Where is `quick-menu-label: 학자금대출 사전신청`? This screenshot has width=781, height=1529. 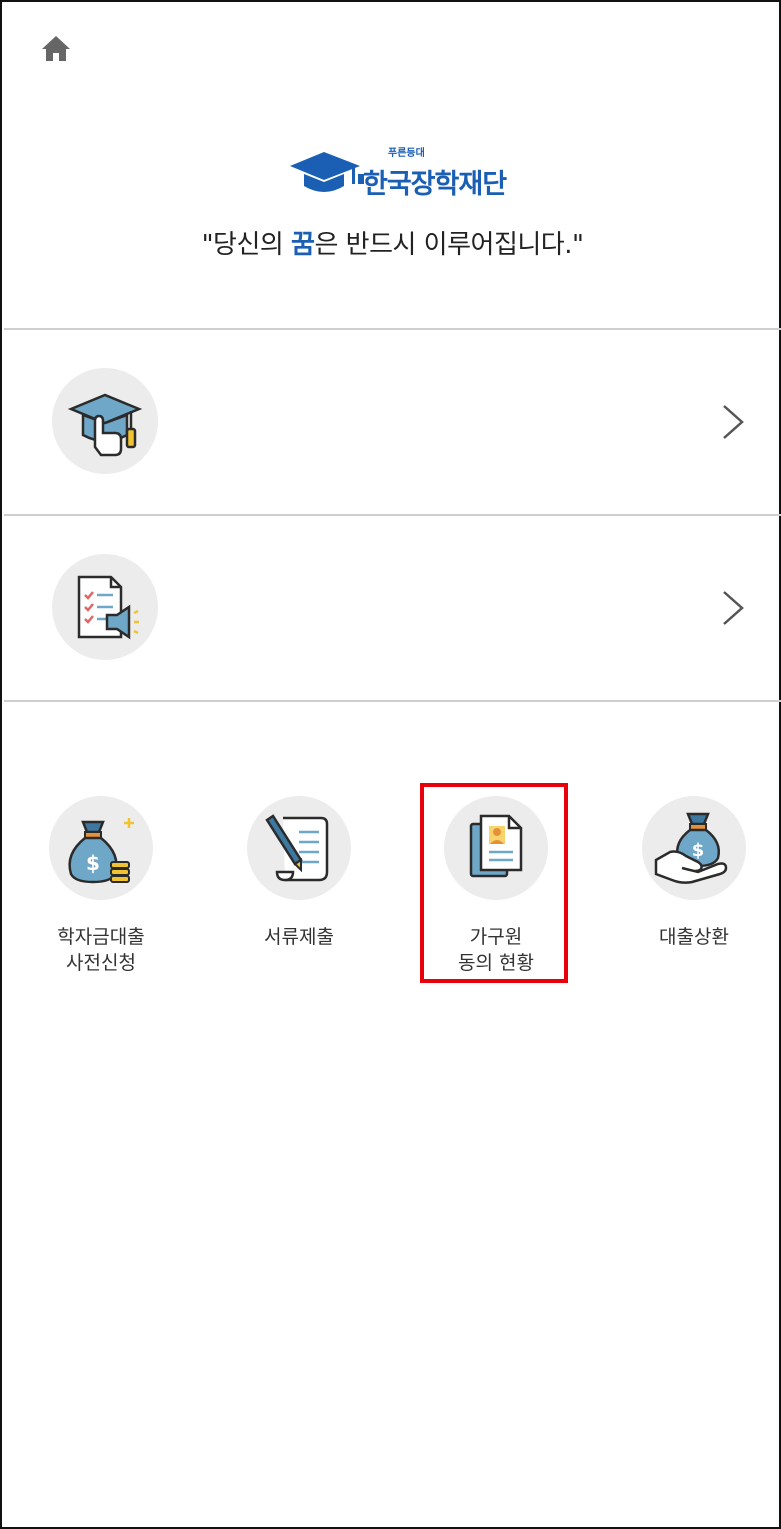
quick-menu-label: 학자금대출 사전신청 is located at coordinates (101, 950).